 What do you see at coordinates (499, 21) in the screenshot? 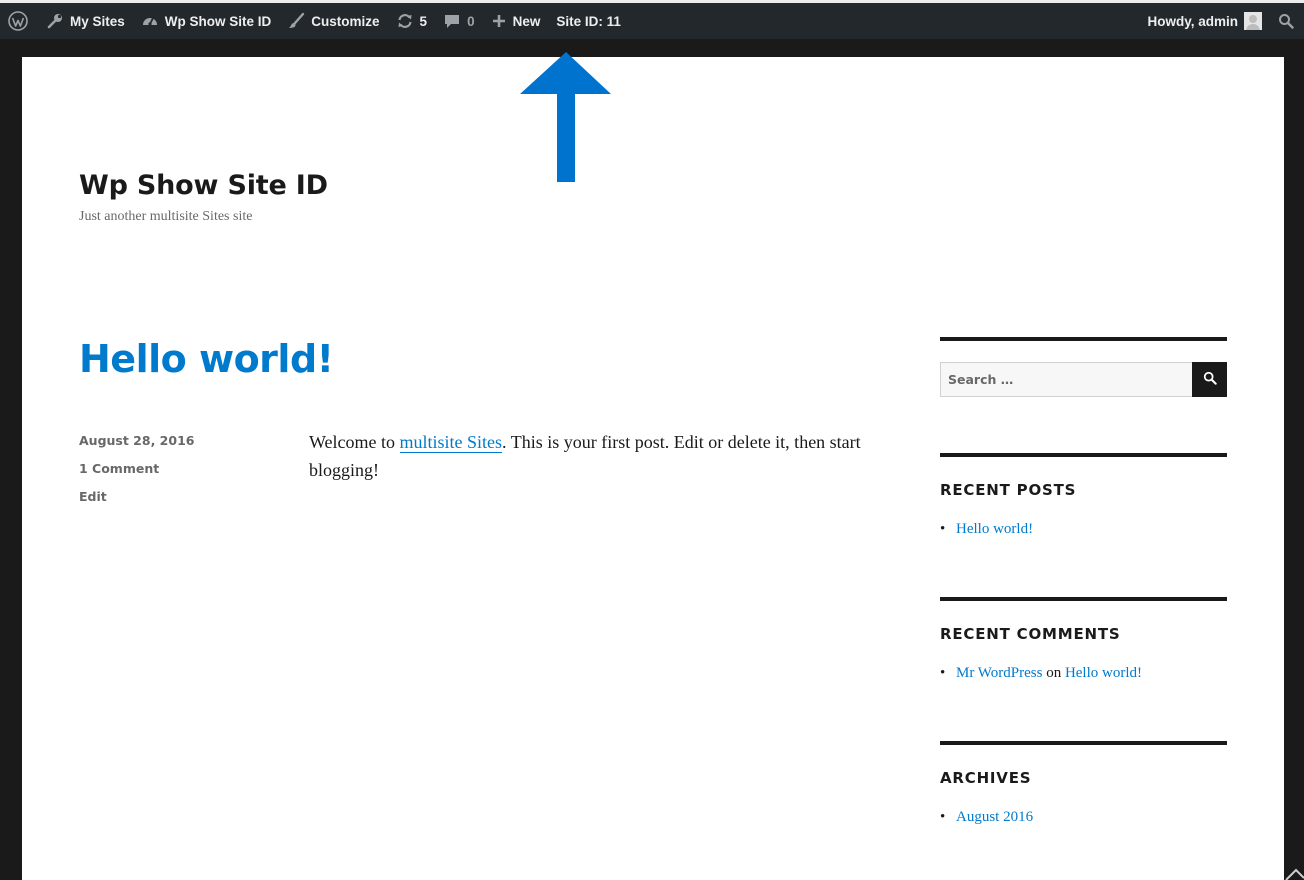
I see `plus-icon` at bounding box center [499, 21].